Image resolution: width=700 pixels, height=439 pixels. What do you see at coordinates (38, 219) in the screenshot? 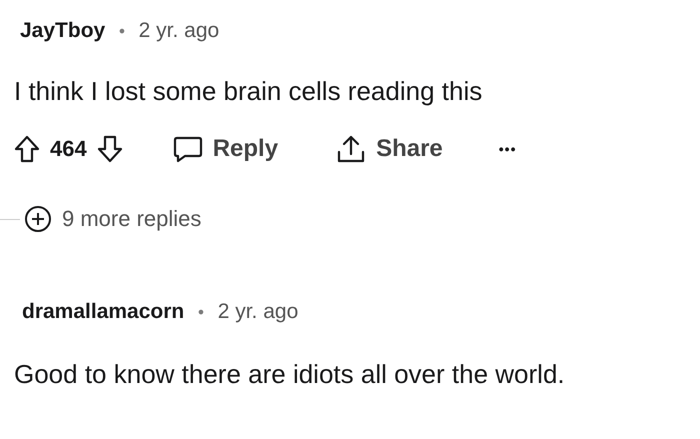
I see `expand-icon` at bounding box center [38, 219].